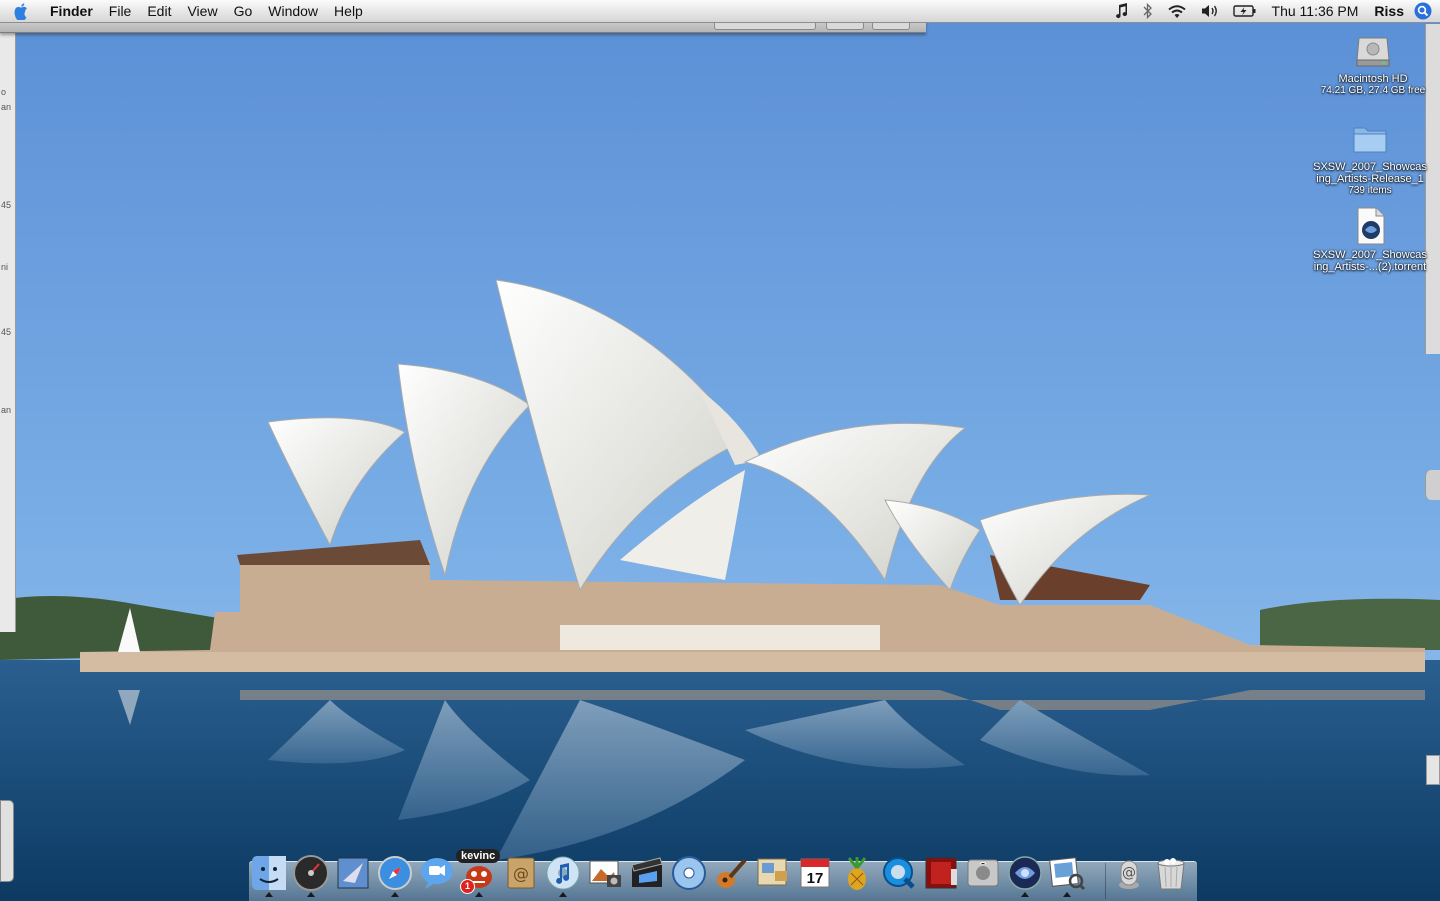 The width and height of the screenshot is (1440, 901). What do you see at coordinates (243, 11) in the screenshot?
I see `menu-go: Go` at bounding box center [243, 11].